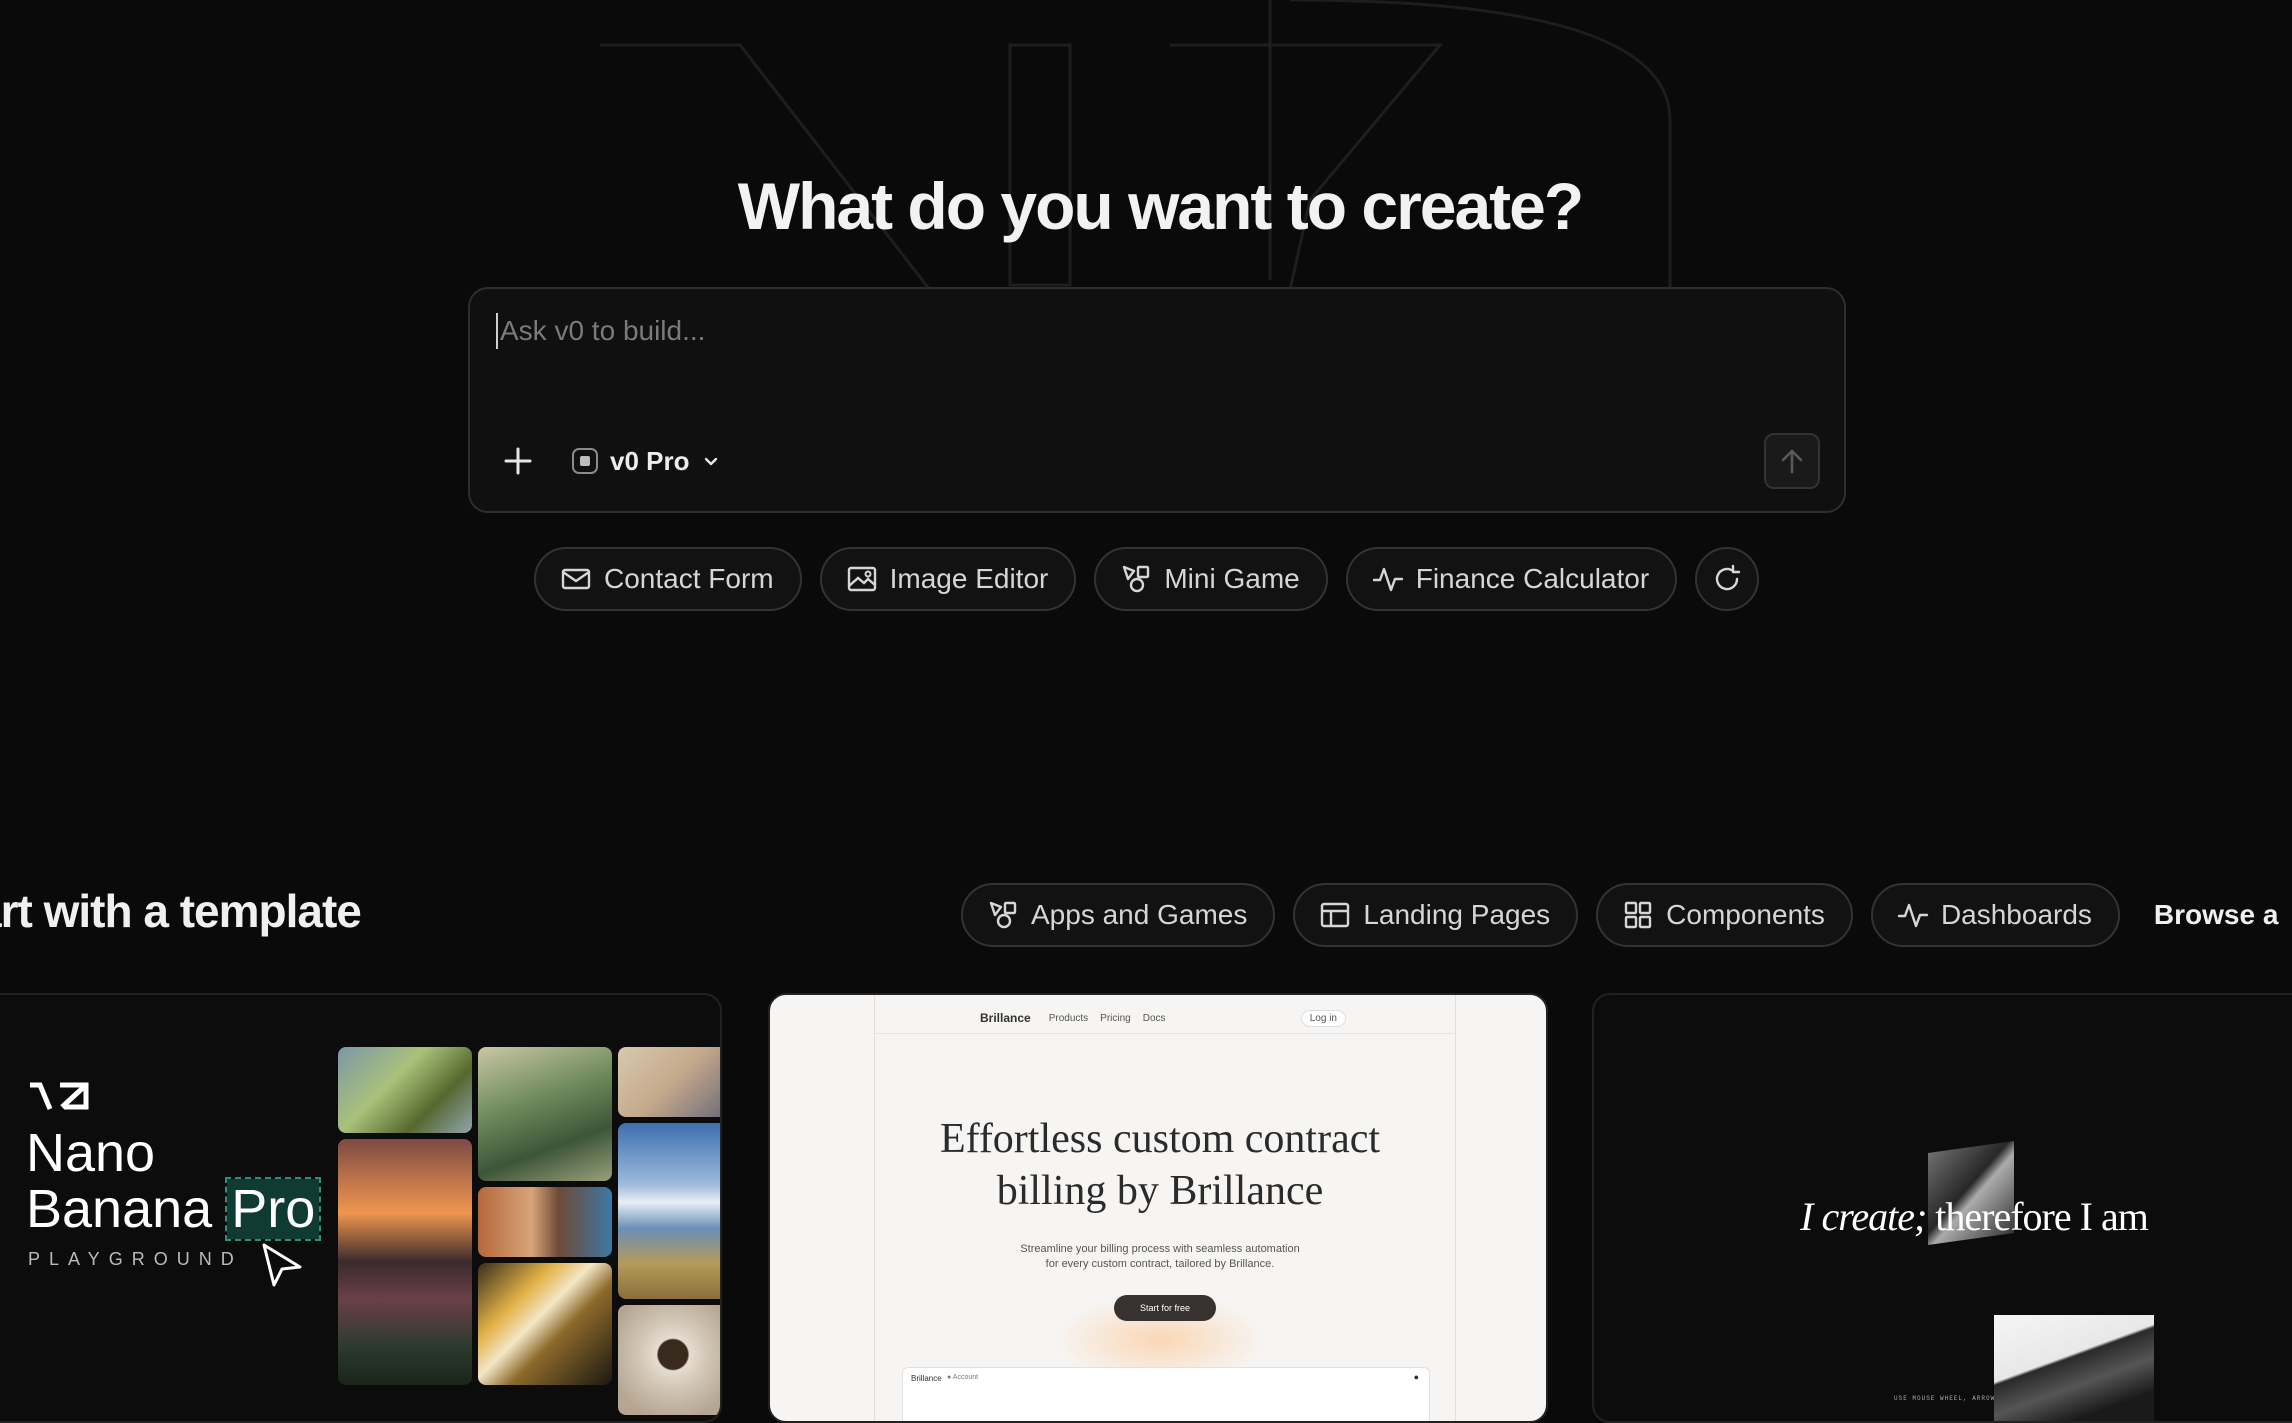 This screenshot has width=2292, height=1423. I want to click on background-logo, so click(1136, 145).